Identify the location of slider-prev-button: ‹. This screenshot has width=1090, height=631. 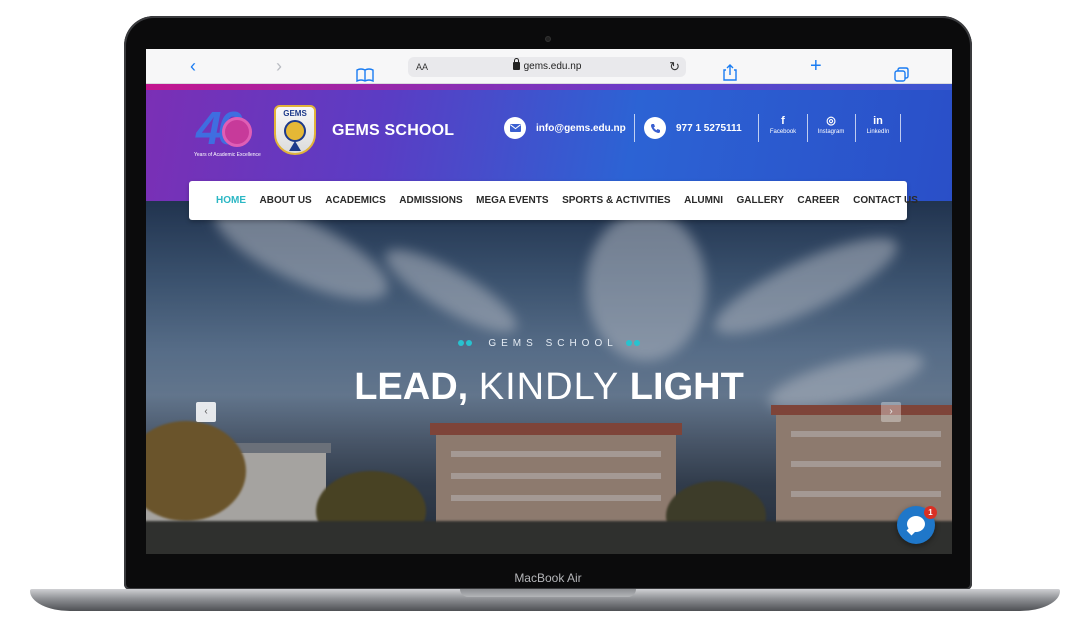
(206, 412).